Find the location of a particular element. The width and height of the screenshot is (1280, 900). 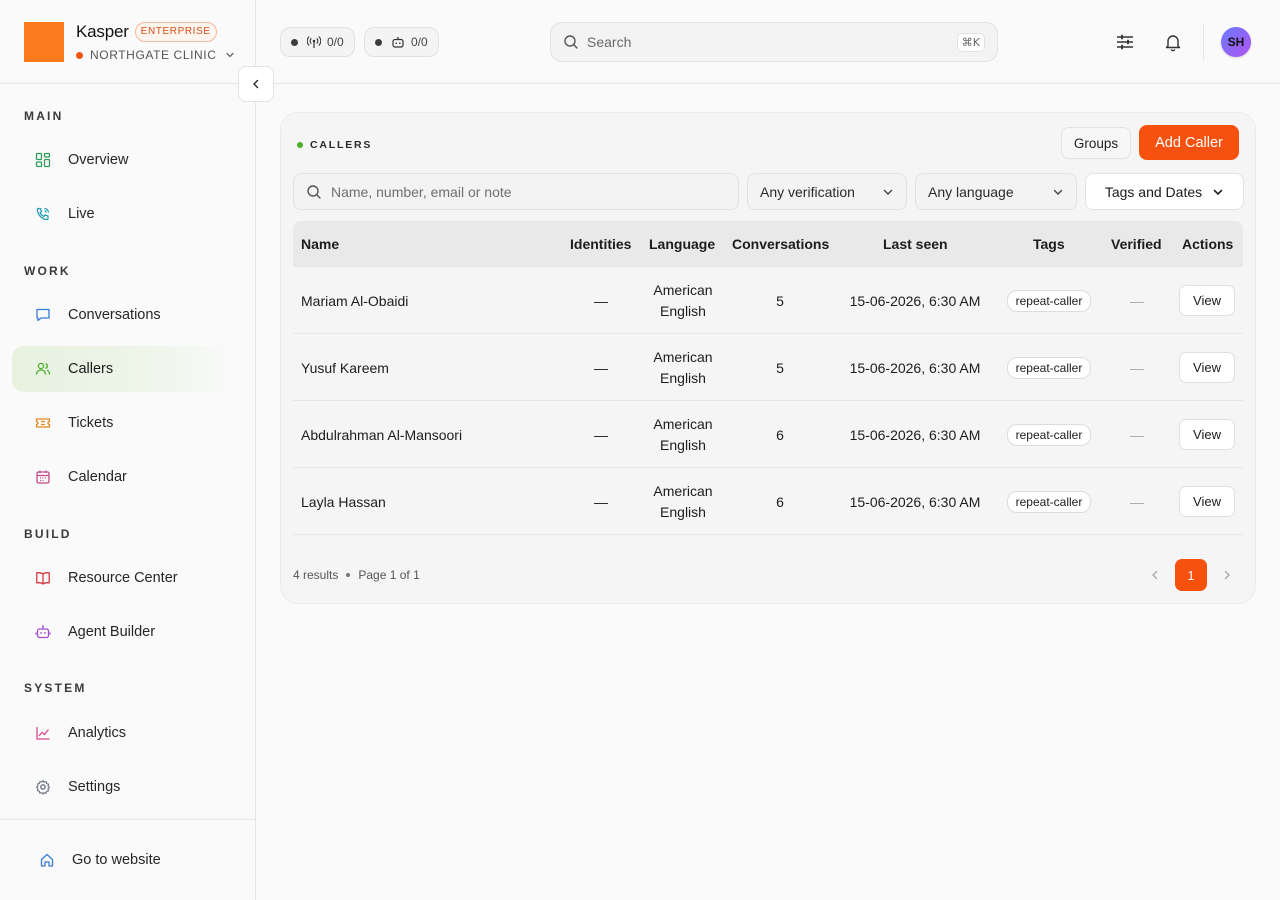

collapse-sidebar-button is located at coordinates (256, 84).